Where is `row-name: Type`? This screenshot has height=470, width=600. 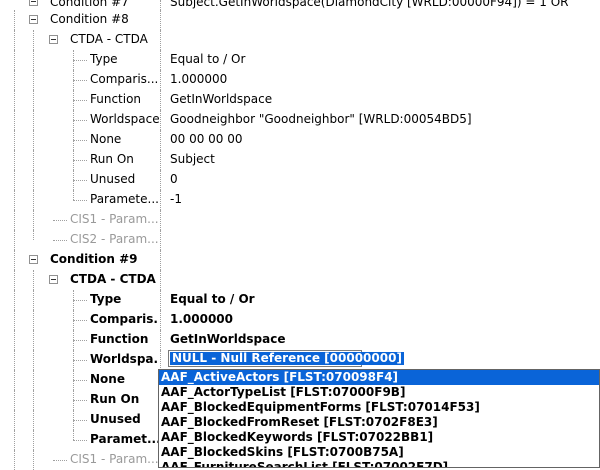 row-name: Type is located at coordinates (106, 299).